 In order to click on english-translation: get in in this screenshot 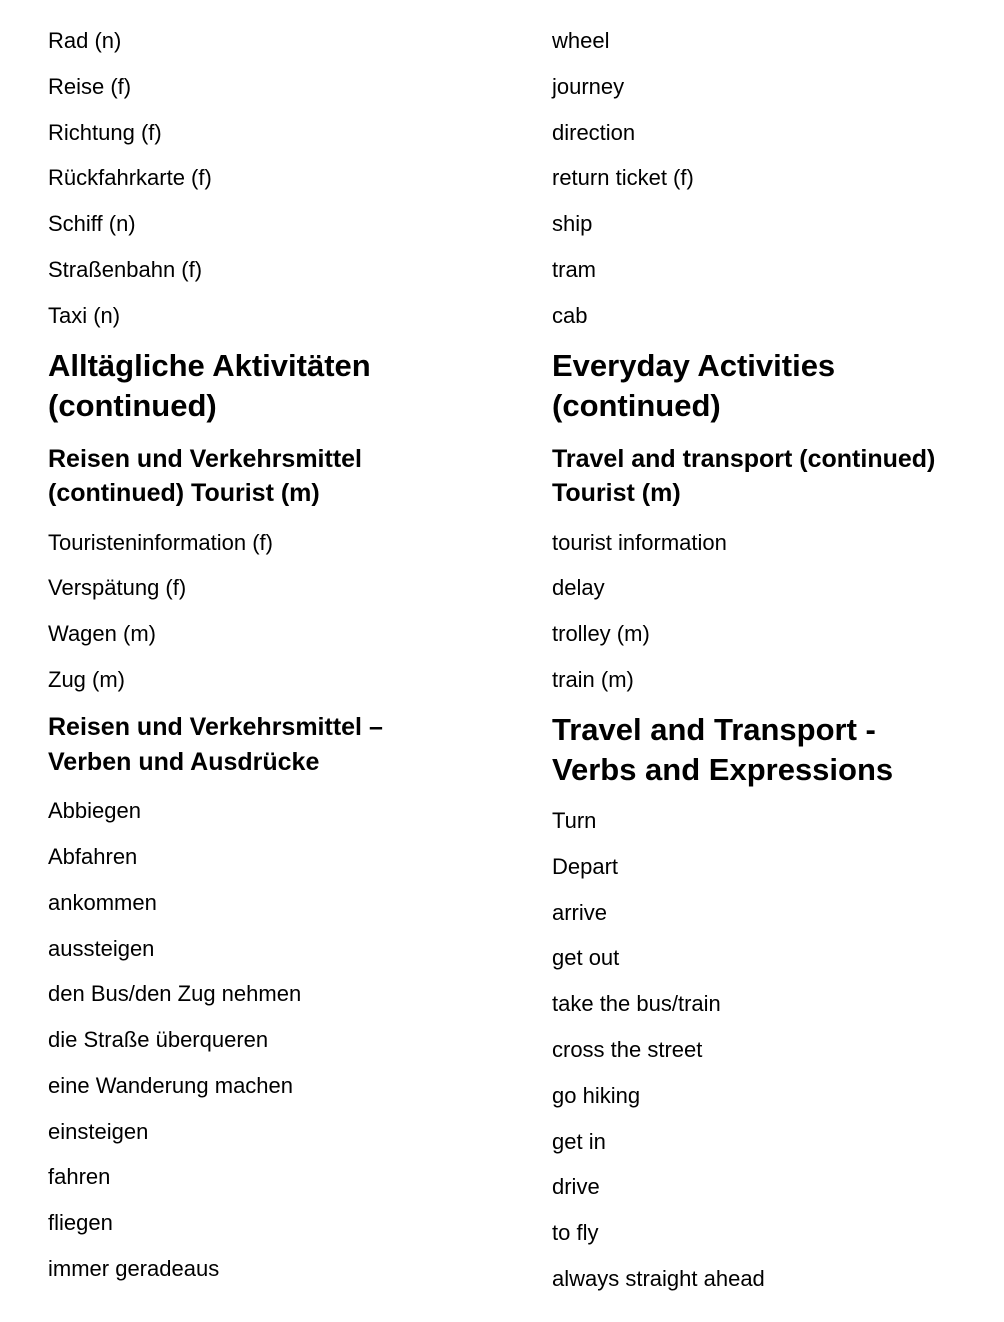, I will do `click(579, 1141)`.